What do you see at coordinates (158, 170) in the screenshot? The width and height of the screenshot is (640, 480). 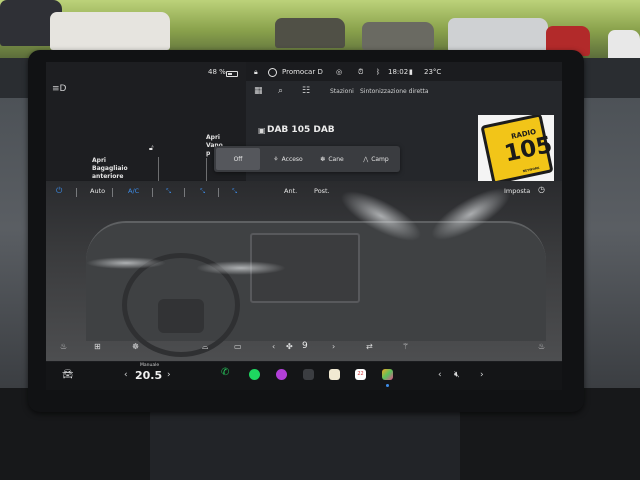 I see `trunk-leader-line` at bounding box center [158, 170].